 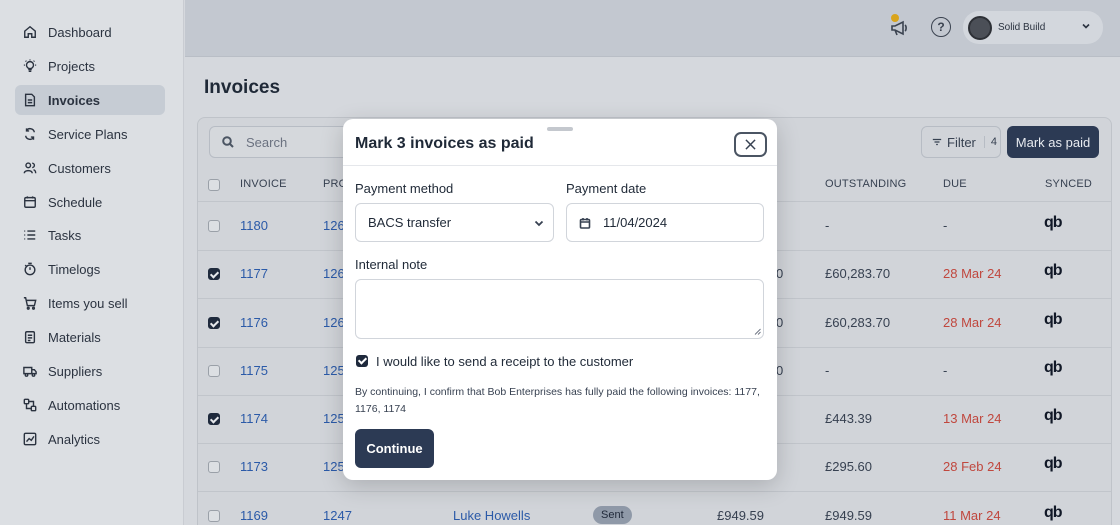 I want to click on sidebar-item-label: Items you sell, so click(x=88, y=303).